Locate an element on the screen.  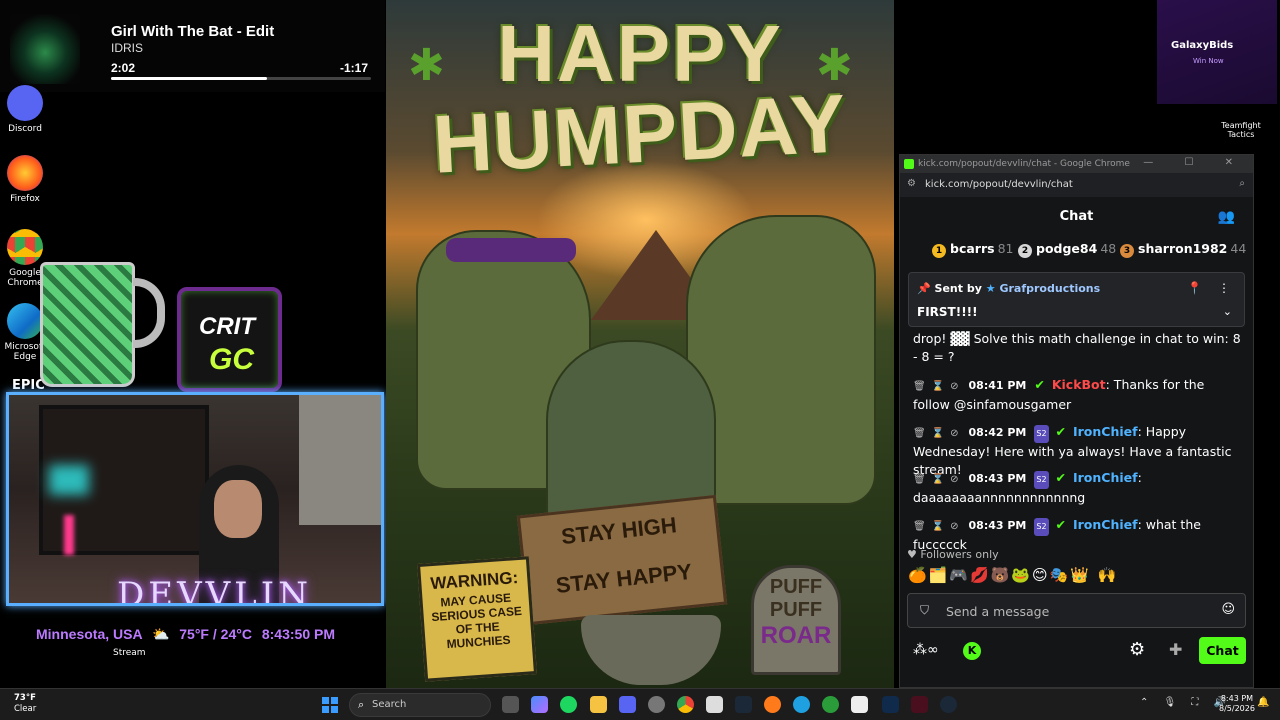
taskbar-weather: 73°F Clear is located at coordinates (25, 704).